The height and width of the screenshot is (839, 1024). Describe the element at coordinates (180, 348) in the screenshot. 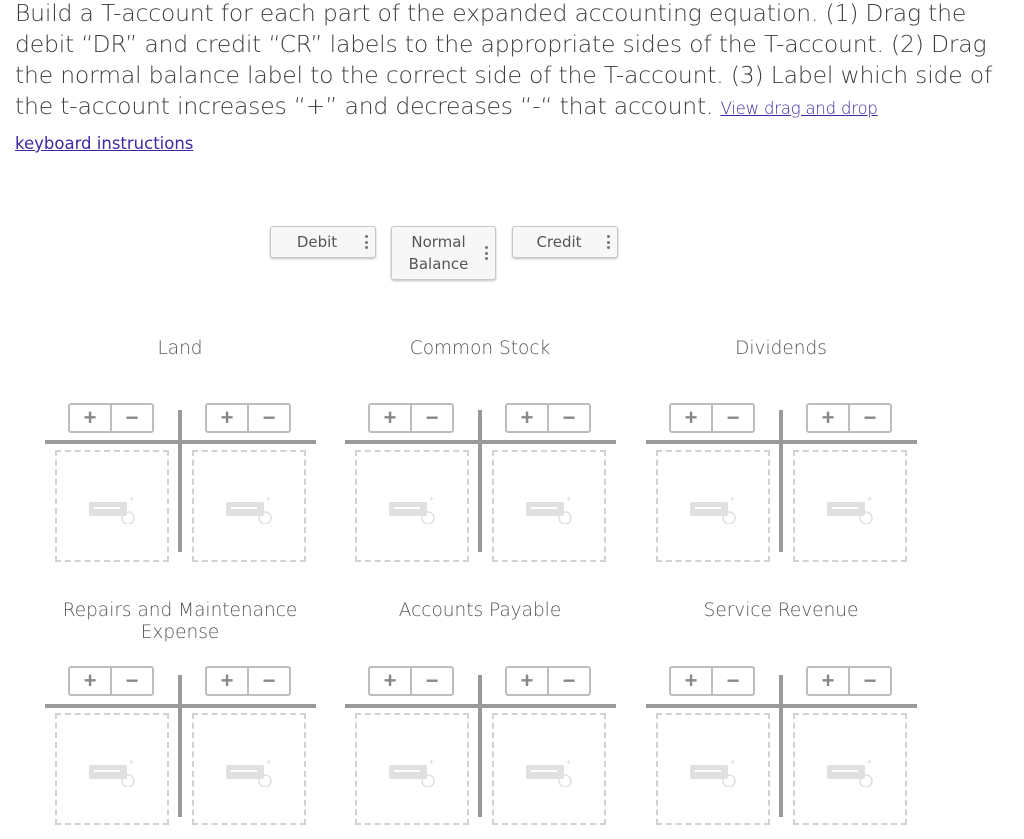

I see `account-title: Land` at that location.